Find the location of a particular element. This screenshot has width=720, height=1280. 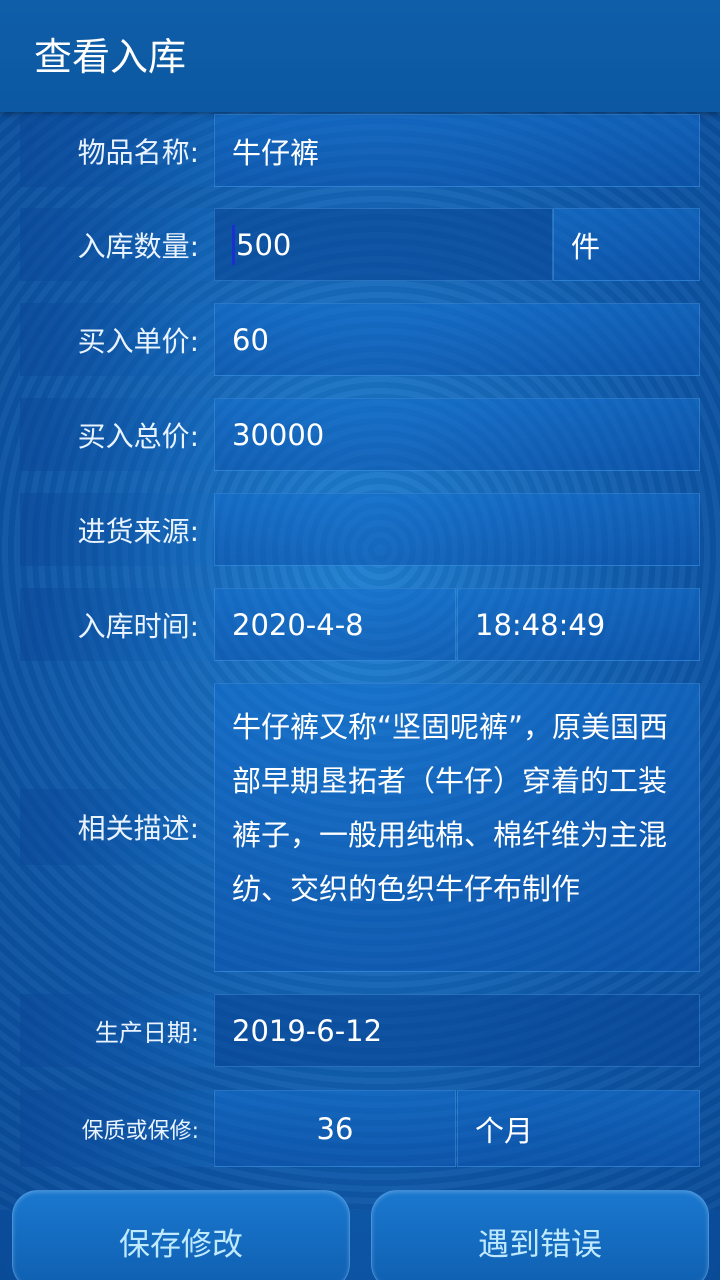

warranty-input: 36 is located at coordinates (335, 1128).